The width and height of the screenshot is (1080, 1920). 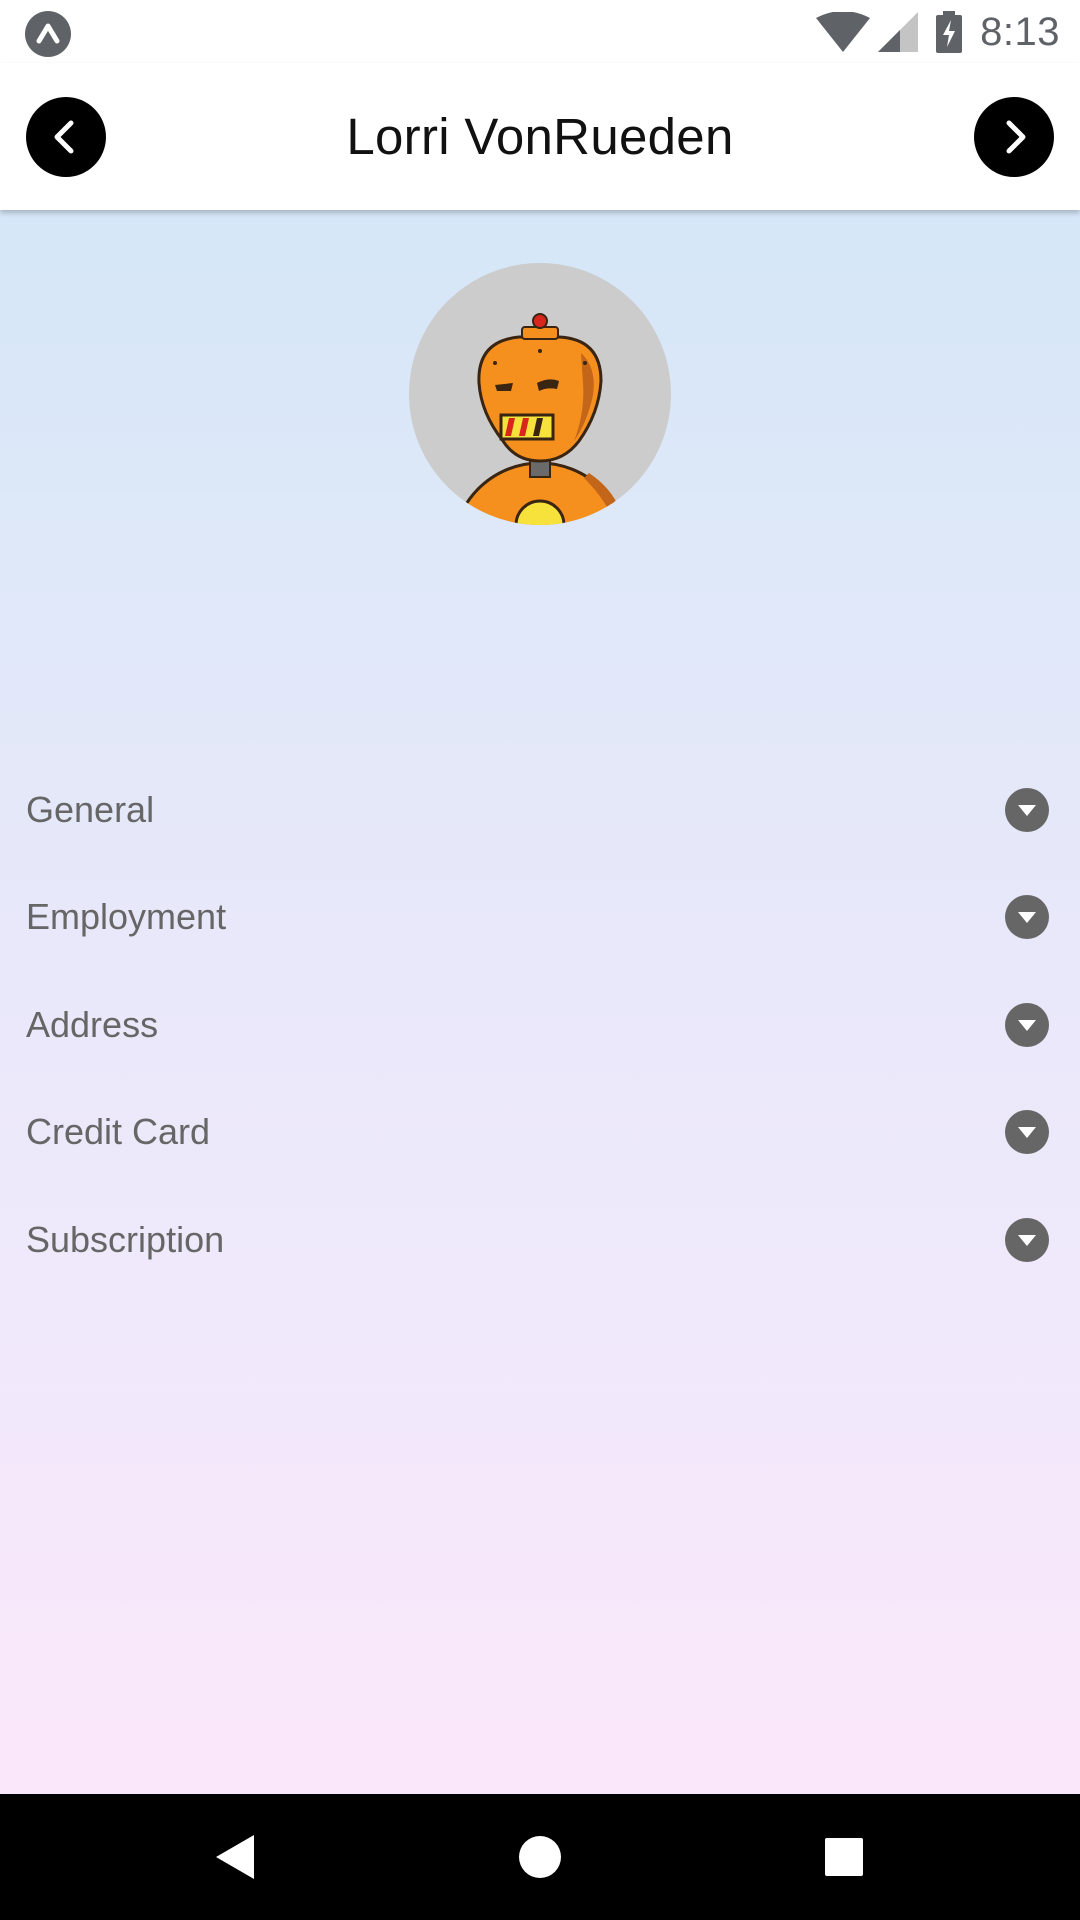 I want to click on app-header: Lorri VonRueden, so click(x=540, y=136).